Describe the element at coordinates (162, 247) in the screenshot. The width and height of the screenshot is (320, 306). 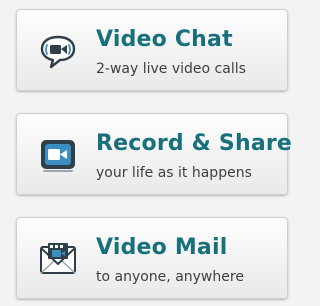
I see `video-mail-title: Video Mail` at that location.